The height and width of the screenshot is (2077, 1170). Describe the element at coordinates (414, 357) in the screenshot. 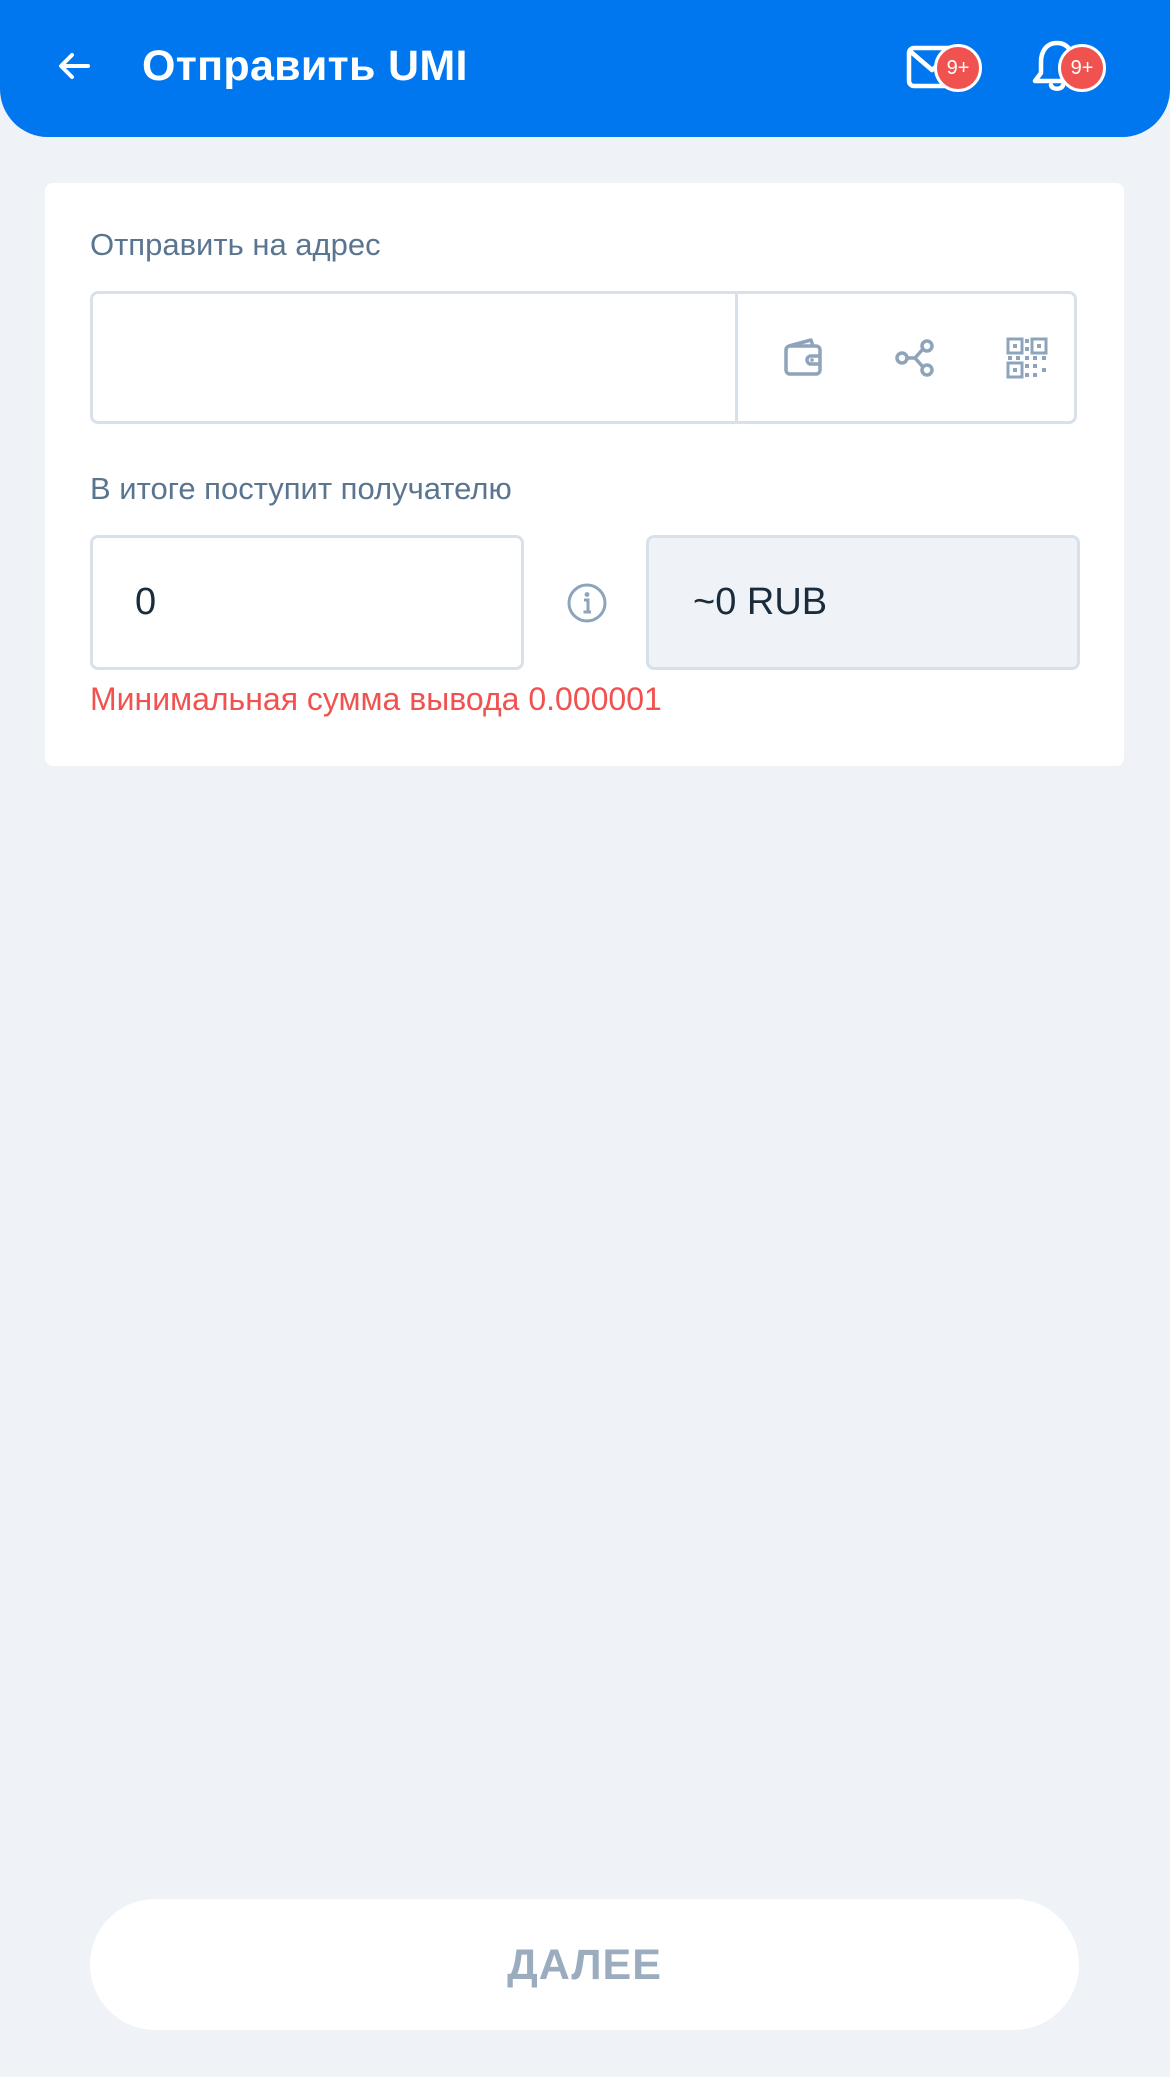

I see `address-input` at that location.